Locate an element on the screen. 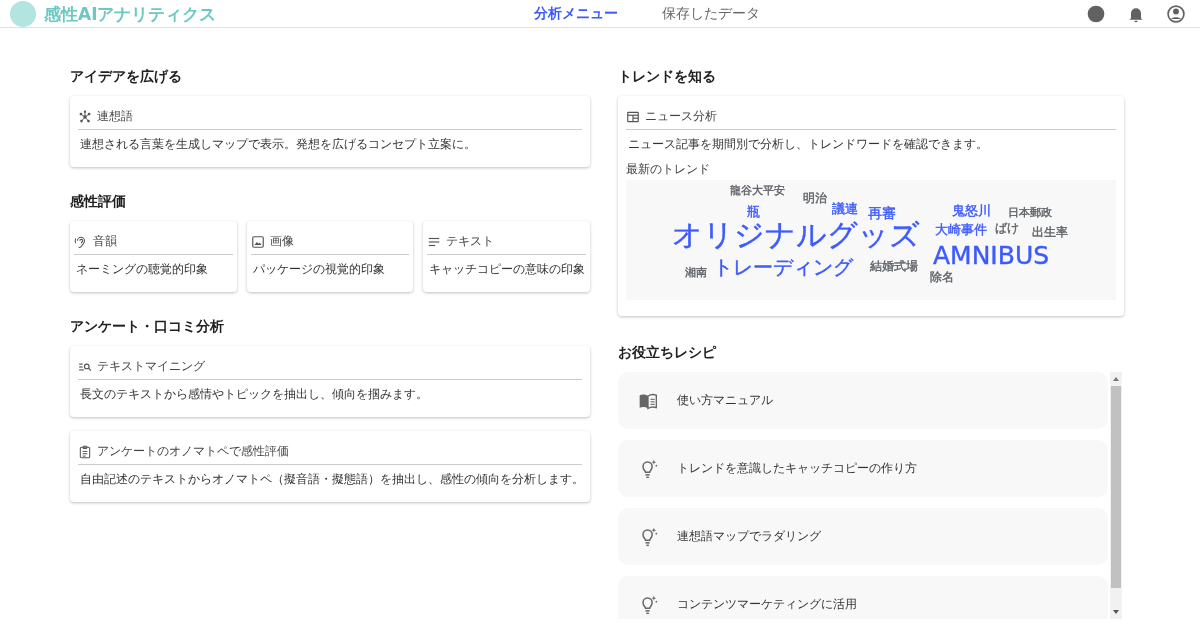  card-title: 連想語 is located at coordinates (115, 116).